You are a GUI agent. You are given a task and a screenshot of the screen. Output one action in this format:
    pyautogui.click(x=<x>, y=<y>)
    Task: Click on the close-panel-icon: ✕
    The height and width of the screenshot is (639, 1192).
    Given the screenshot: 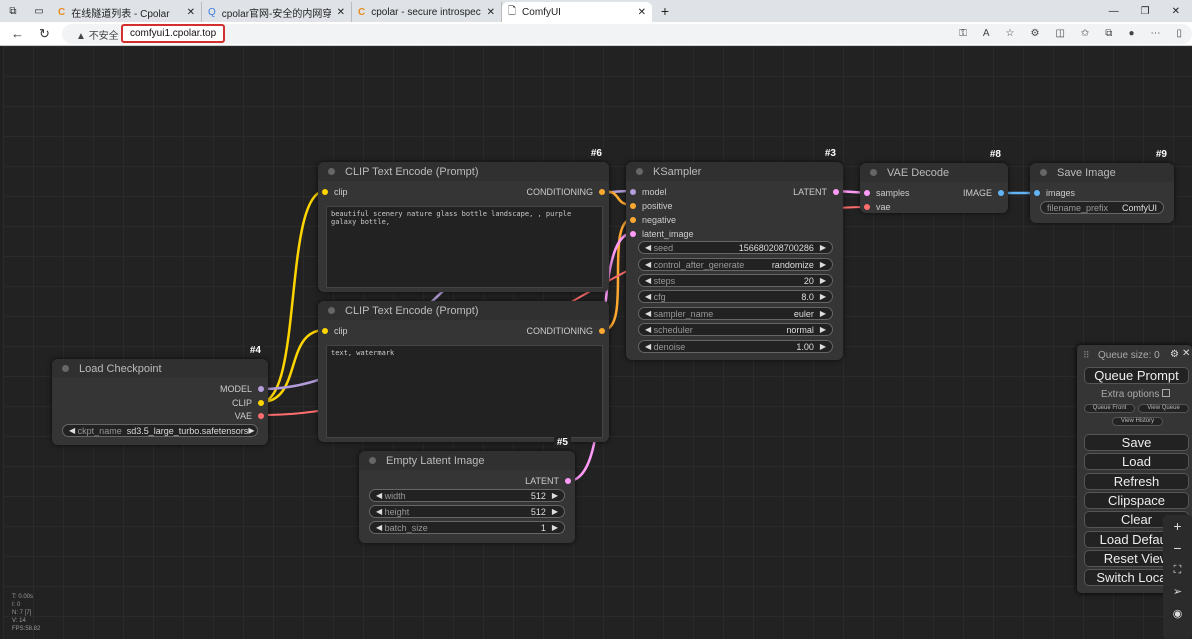 What is the action you would take?
    pyautogui.click(x=1186, y=353)
    